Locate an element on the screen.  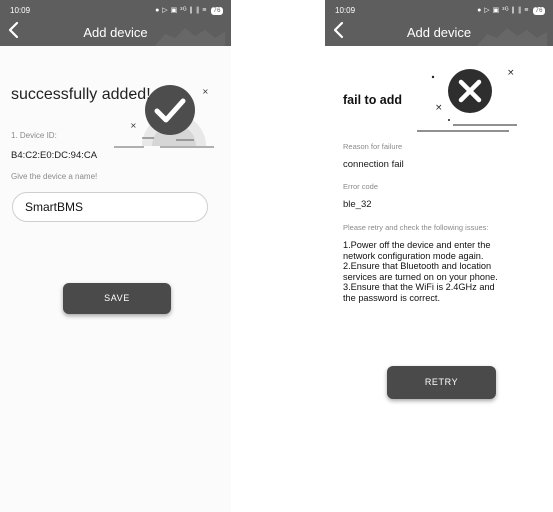
instruction-line: services are turned on on your phone. is located at coordinates (420, 276).